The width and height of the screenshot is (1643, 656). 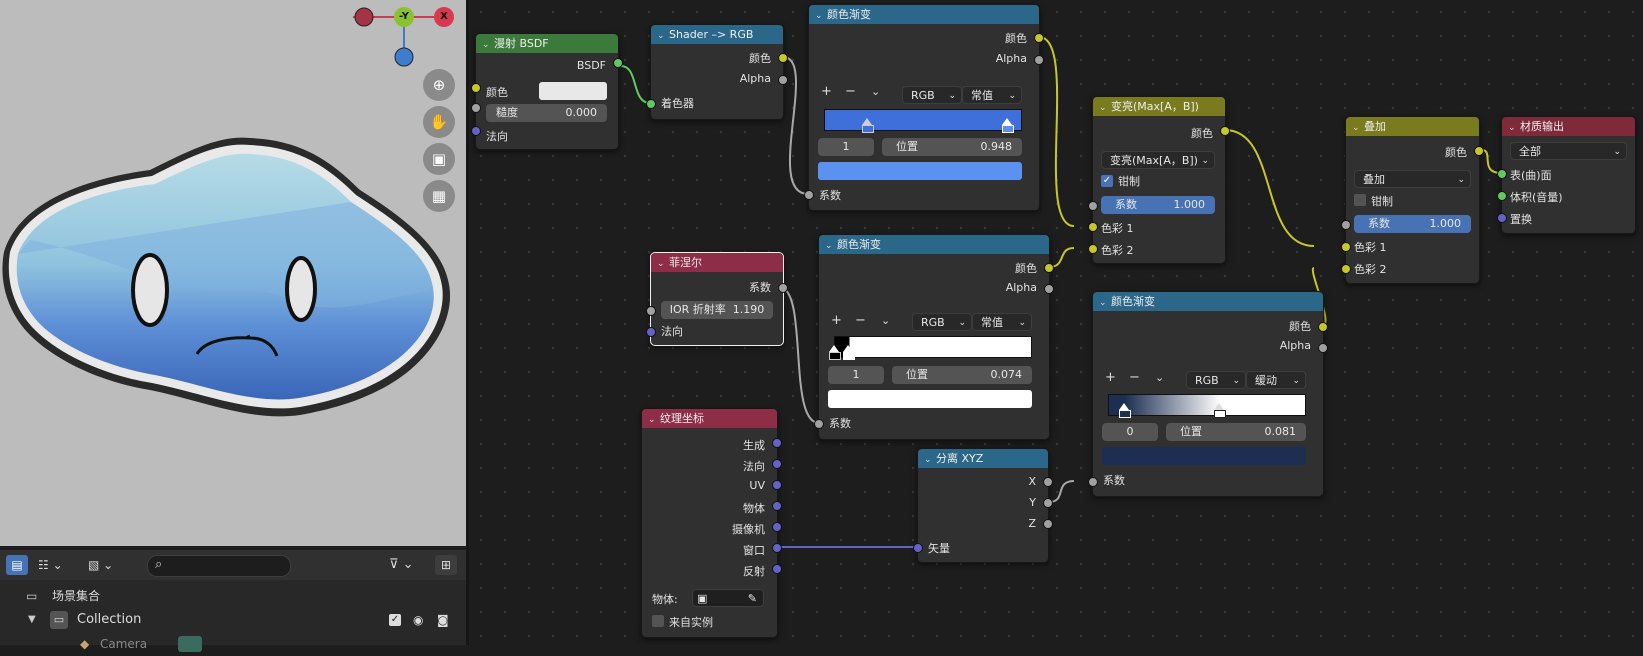 What do you see at coordinates (1412, 200) in the screenshot?
I see `node-mix-add: ⌄ 叠加 颜色 叠加 ⌄ 钳制 系数 1.000 色彩 1 色彩 2` at bounding box center [1412, 200].